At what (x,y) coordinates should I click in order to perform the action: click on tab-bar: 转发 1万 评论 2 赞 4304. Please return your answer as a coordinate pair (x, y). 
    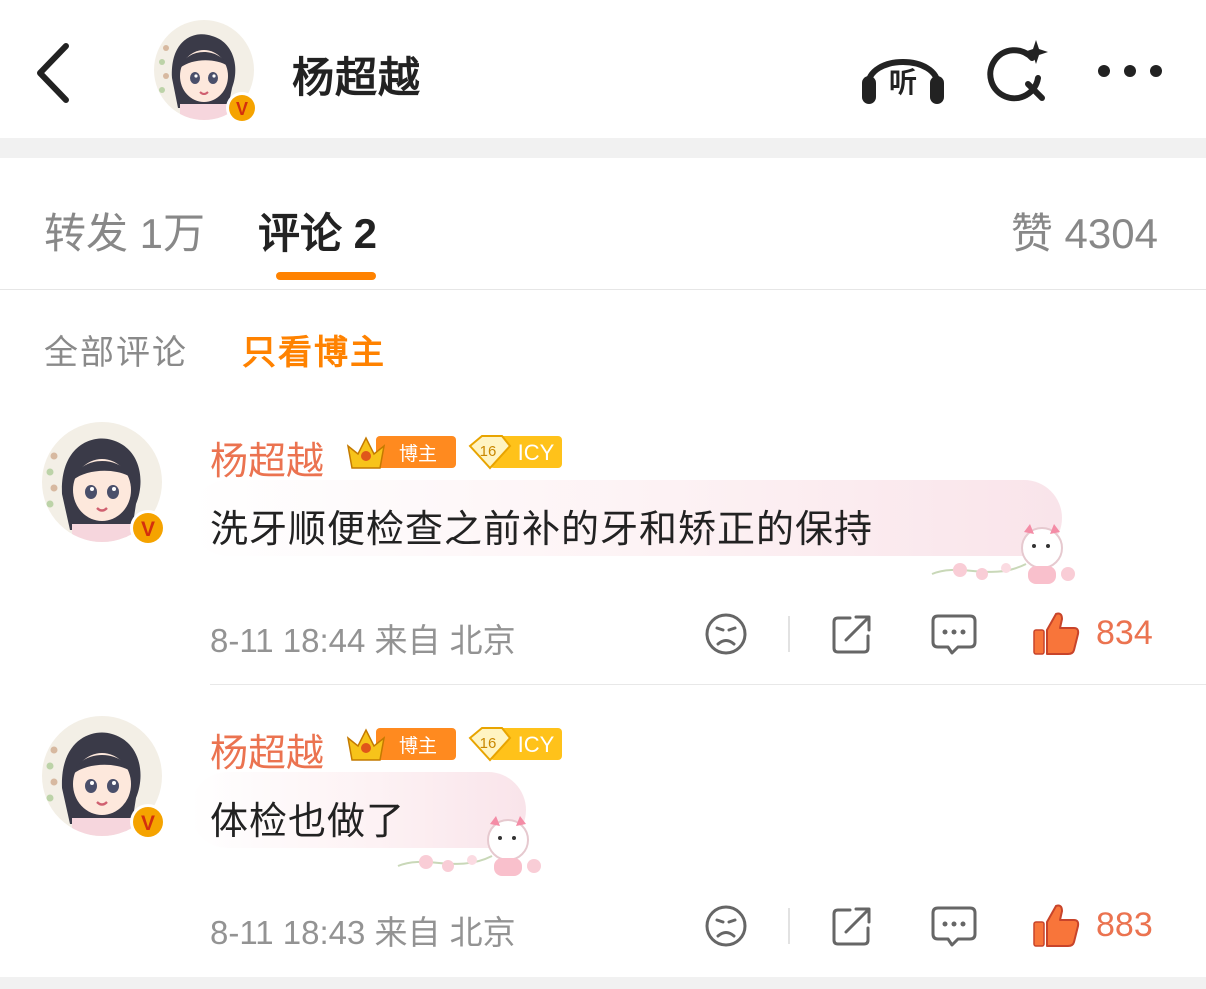
    Looking at the image, I should click on (603, 224).